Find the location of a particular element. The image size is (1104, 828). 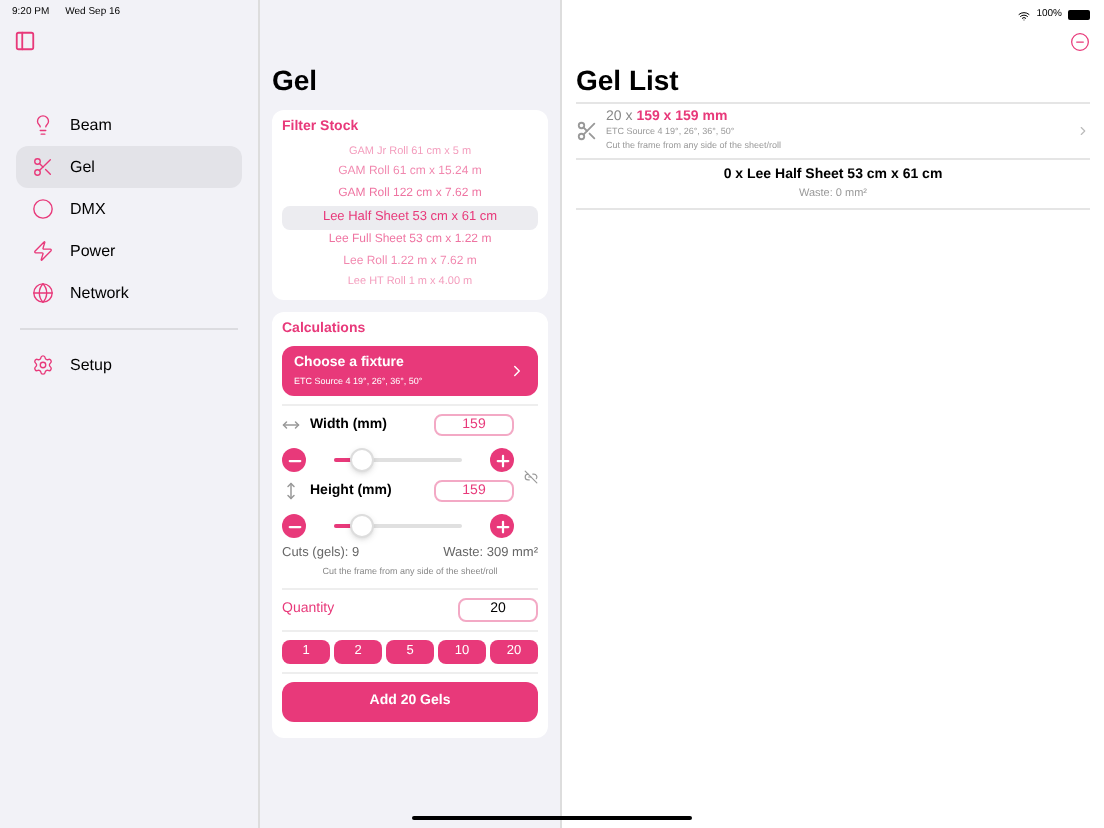

sidebar-toggle-icon is located at coordinates (25, 41).